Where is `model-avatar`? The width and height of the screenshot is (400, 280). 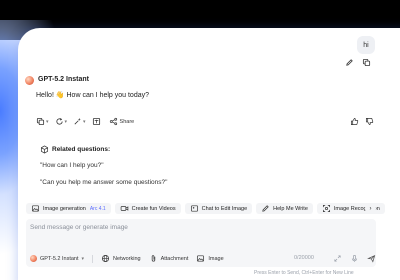
model-avatar is located at coordinates (33, 258).